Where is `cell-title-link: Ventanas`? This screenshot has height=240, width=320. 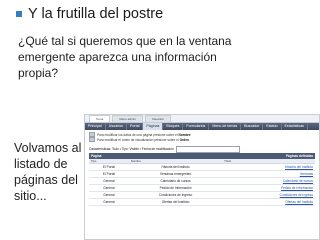 cell-title-link: Ventanas is located at coordinates (268, 174).